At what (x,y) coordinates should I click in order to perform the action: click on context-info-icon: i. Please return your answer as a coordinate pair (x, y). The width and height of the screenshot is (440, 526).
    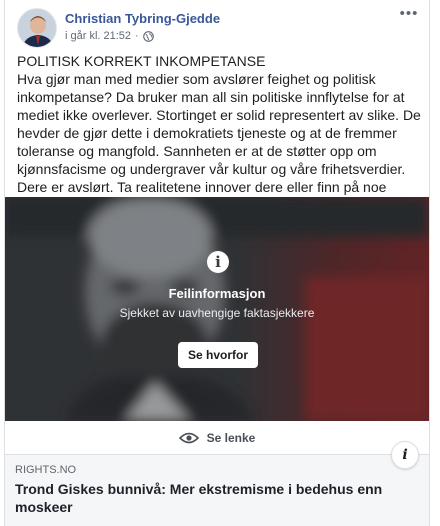
    Looking at the image, I should click on (405, 455).